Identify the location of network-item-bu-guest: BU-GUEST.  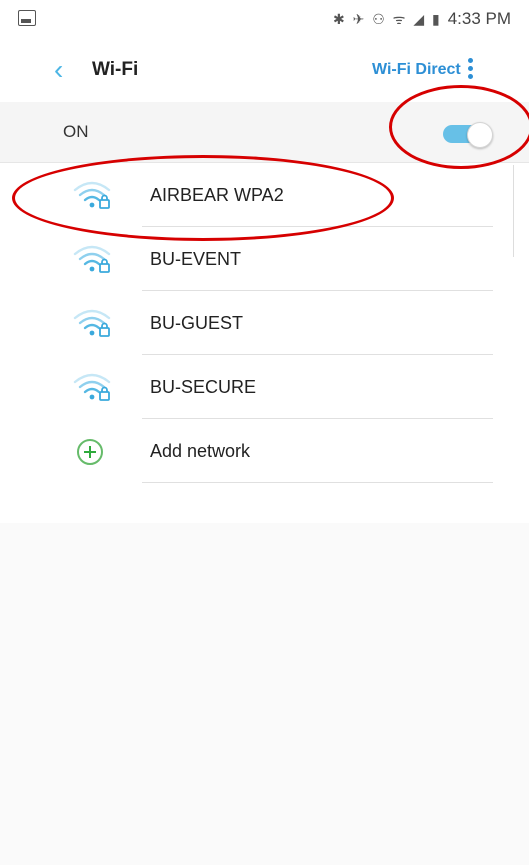
(264, 323).